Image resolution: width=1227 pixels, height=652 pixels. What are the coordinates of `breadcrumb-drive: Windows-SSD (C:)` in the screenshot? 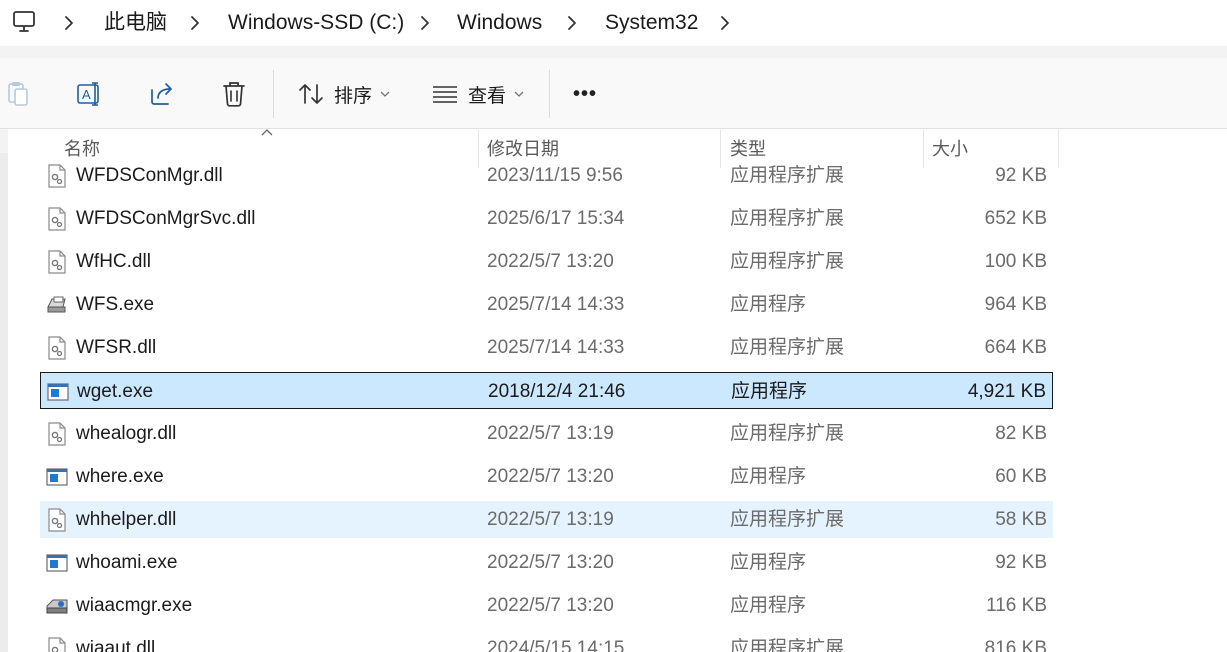 It's located at (316, 23).